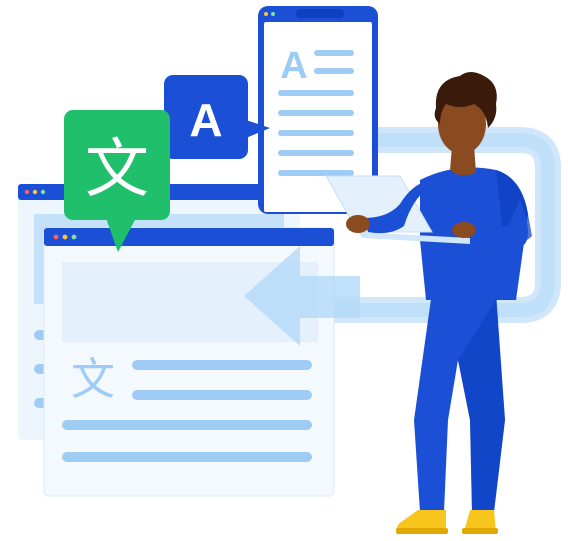 Image resolution: width=568 pixels, height=541 pixels. I want to click on source-glyph: 文, so click(117, 170).